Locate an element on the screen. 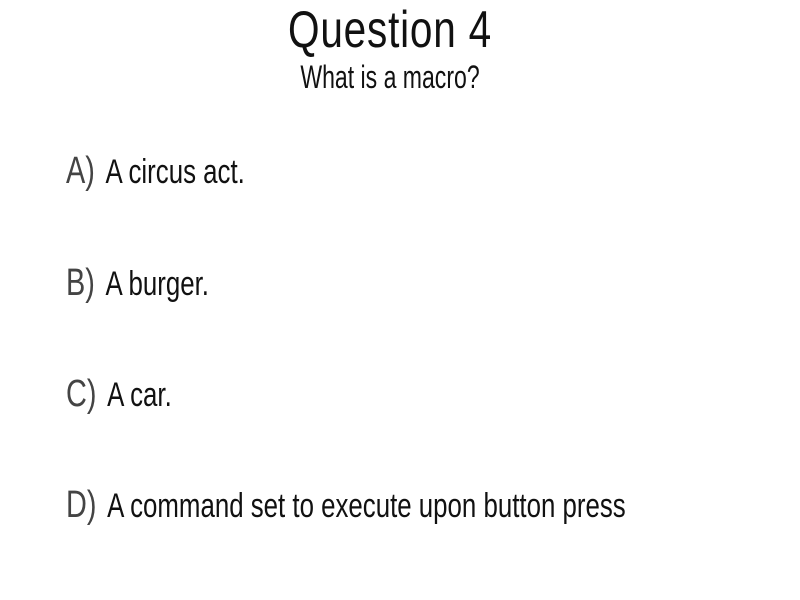 The width and height of the screenshot is (800, 600). answer-option-c: C) A car. is located at coordinates (119, 398).